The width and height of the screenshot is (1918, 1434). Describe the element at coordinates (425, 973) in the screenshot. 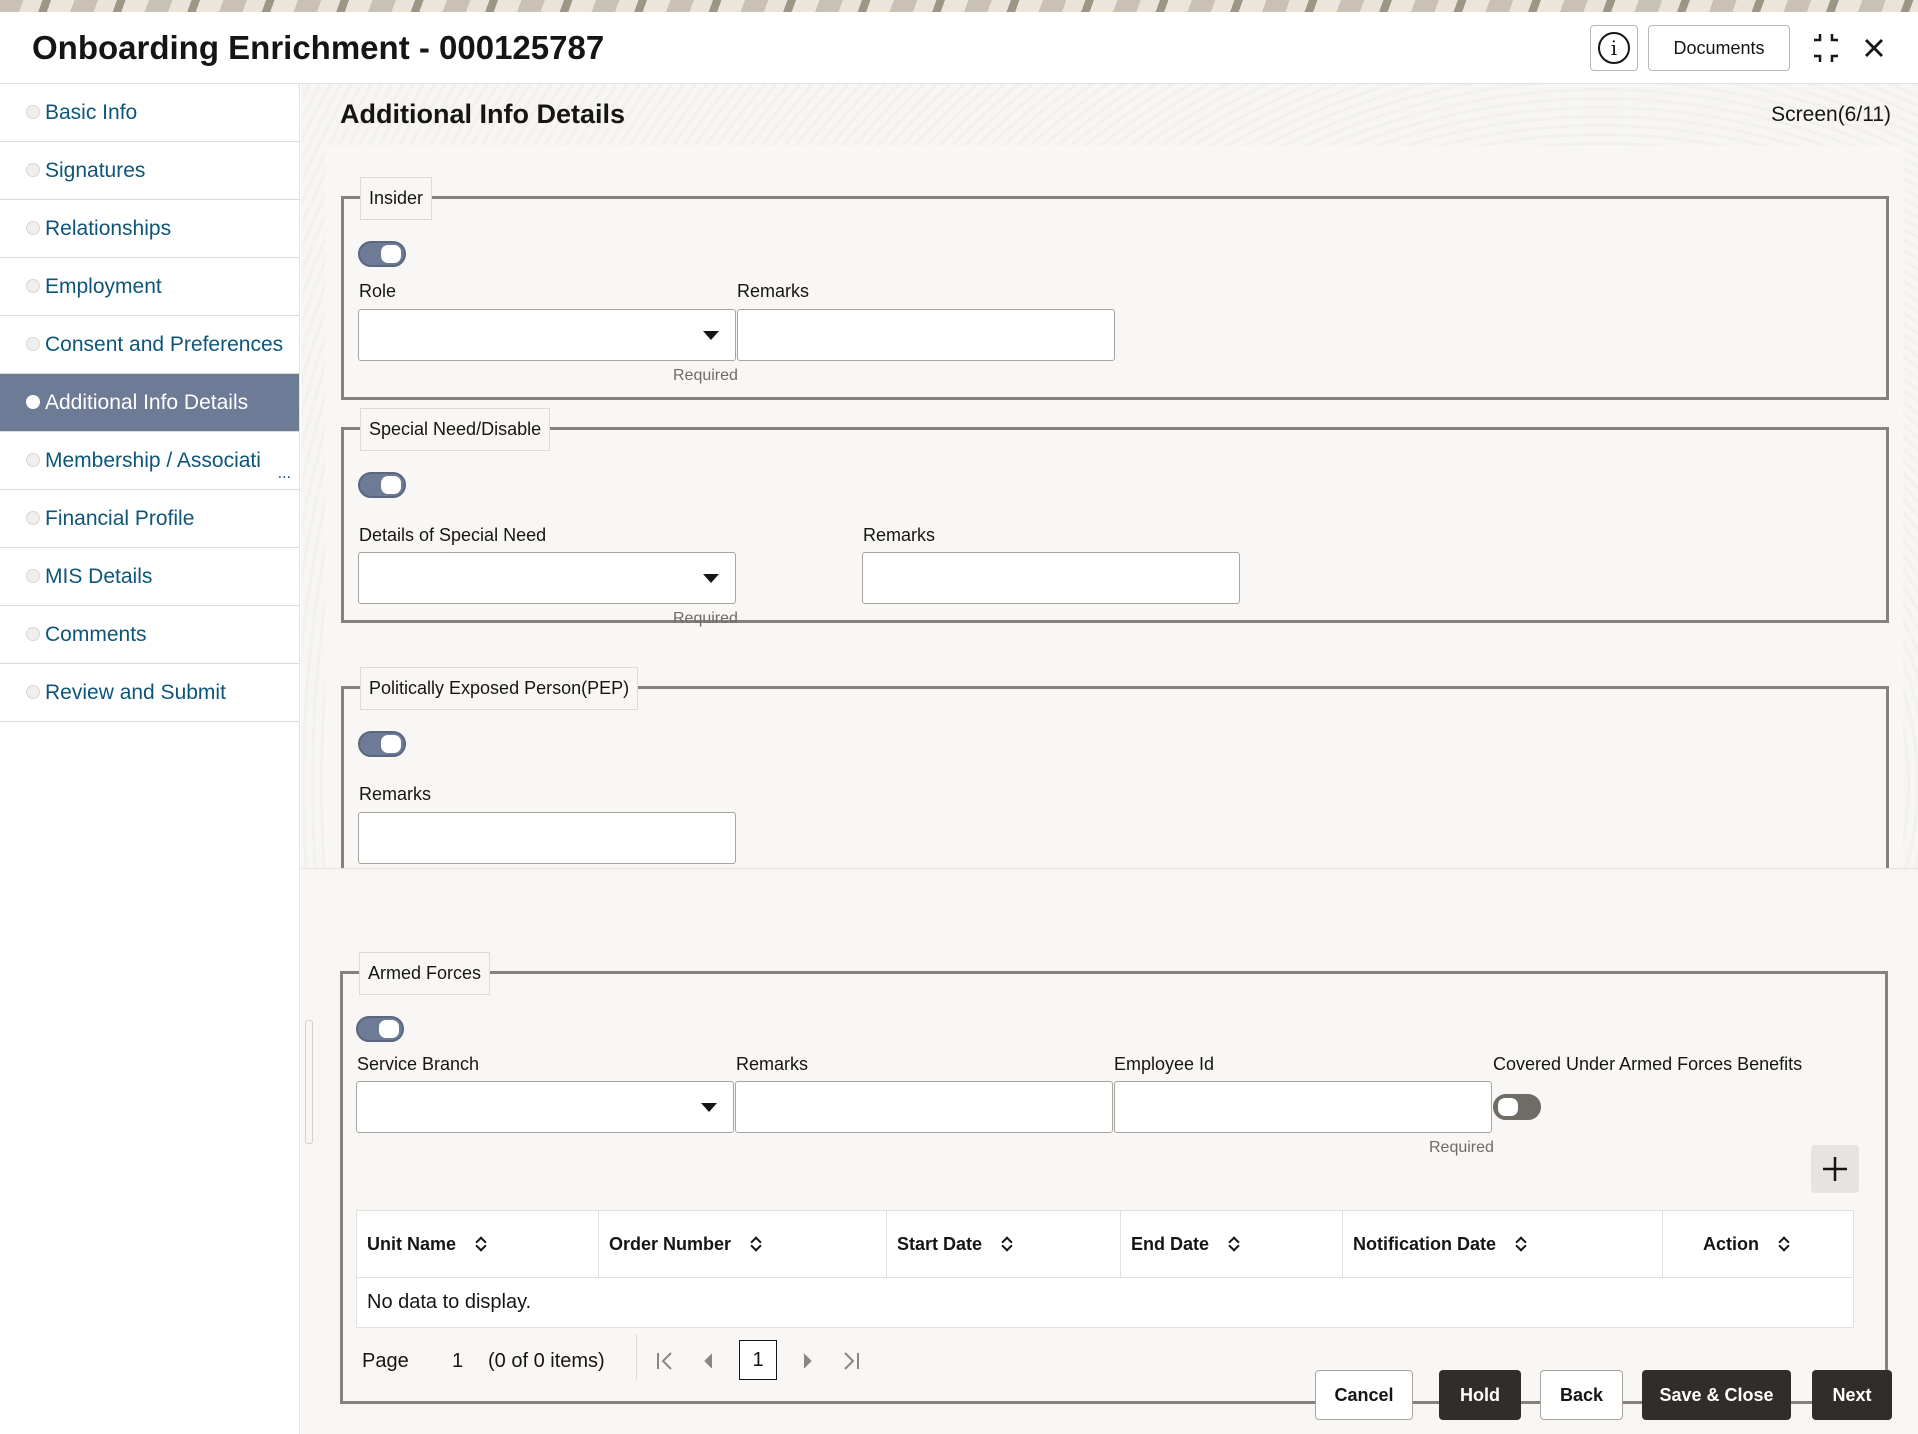

I see `armed-forces-legend: Armed Forces` at that location.